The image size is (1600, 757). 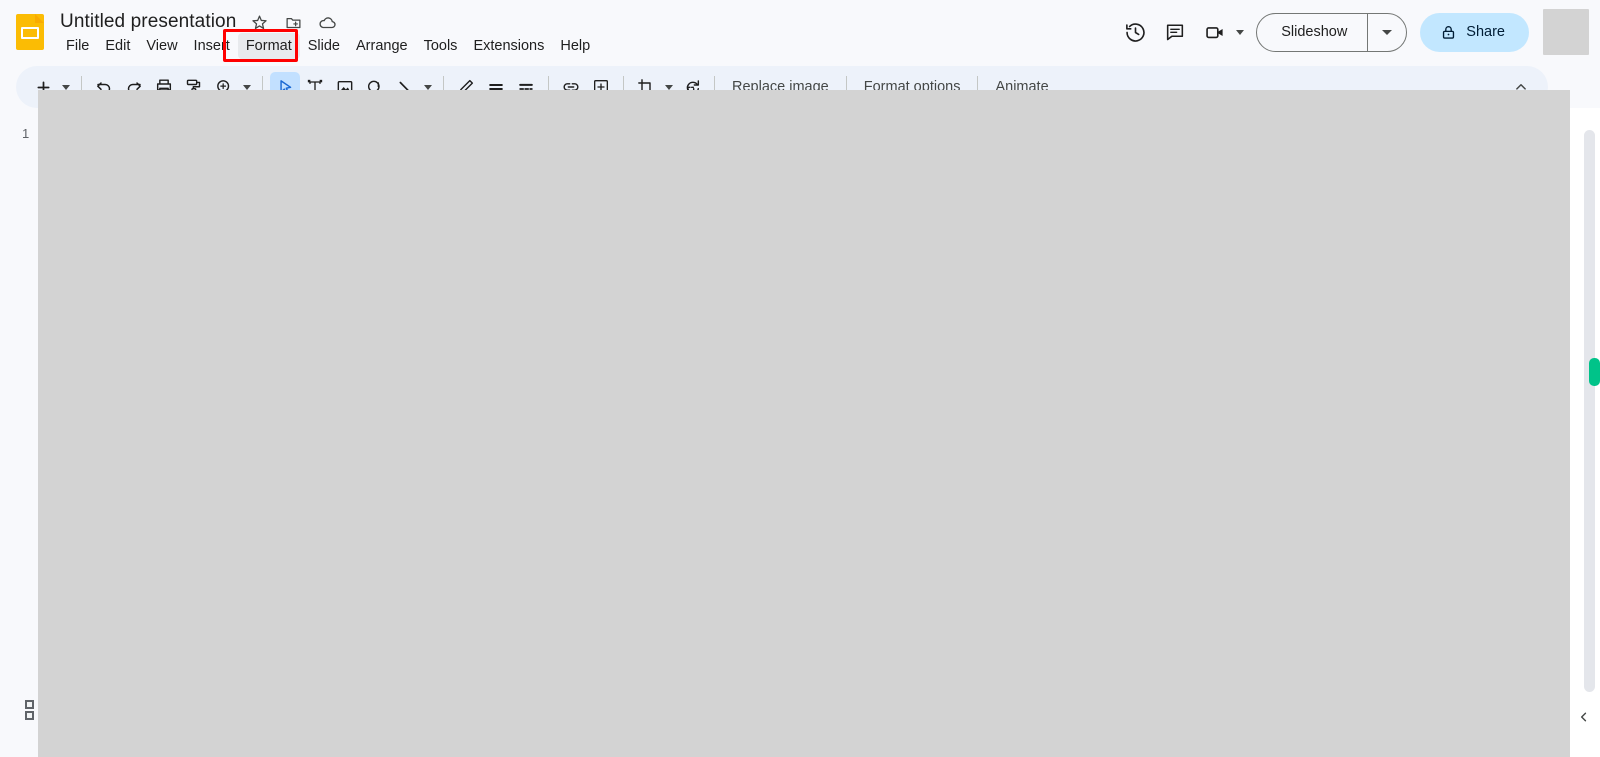 What do you see at coordinates (1485, 32) in the screenshot?
I see `share-button-label: Share` at bounding box center [1485, 32].